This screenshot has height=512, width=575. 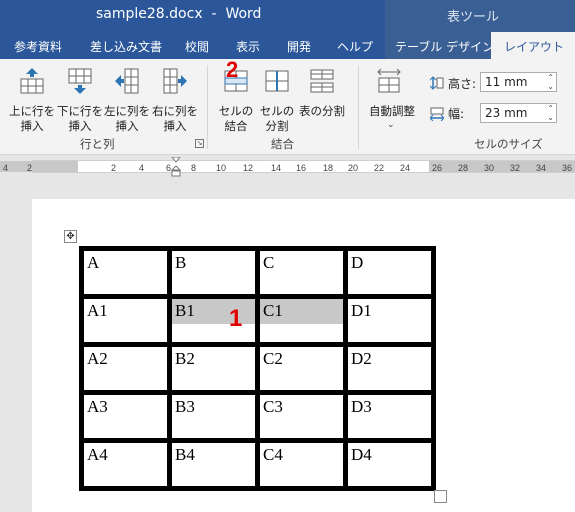 I want to click on cell-text: B1, so click(x=213, y=311).